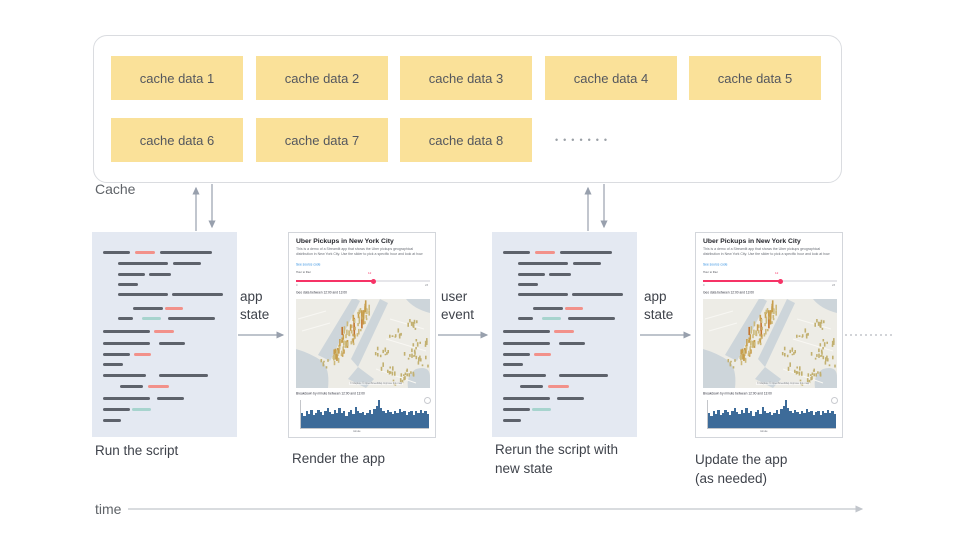 The image size is (960, 540). I want to click on step-label-render-app: Render the app, so click(339, 458).